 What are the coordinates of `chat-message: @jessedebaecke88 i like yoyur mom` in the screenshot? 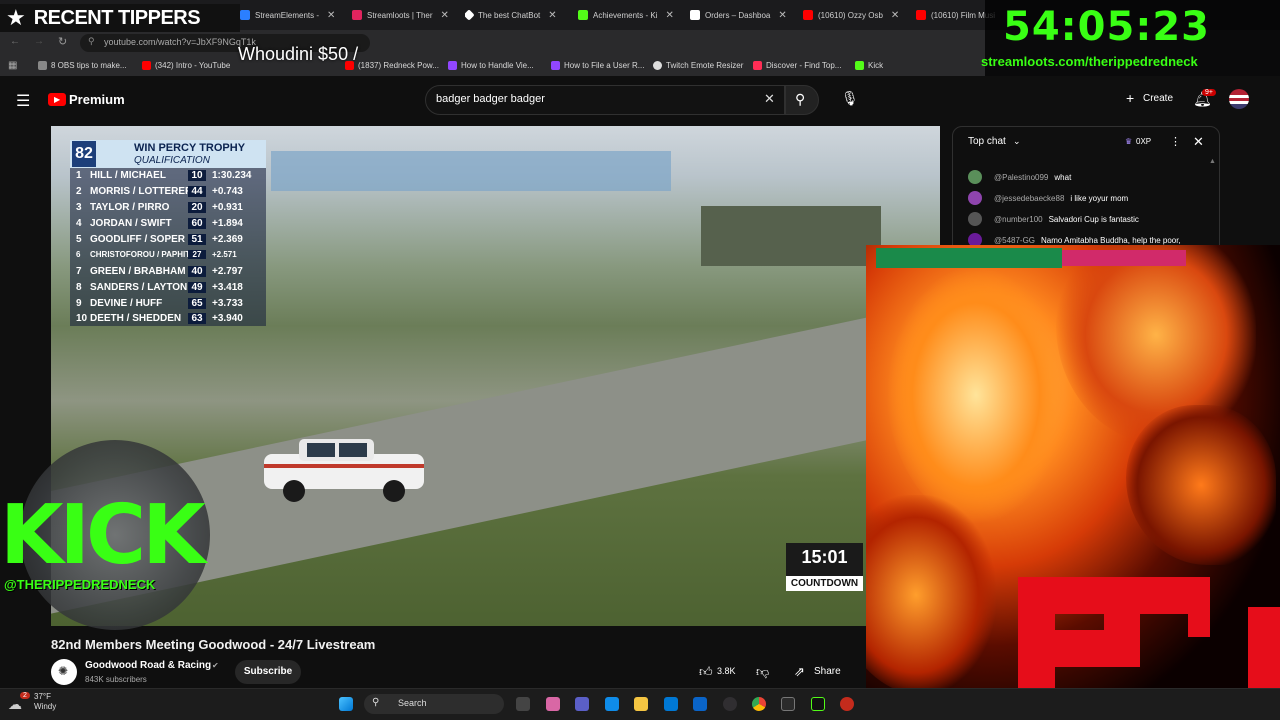 It's located at (1048, 198).